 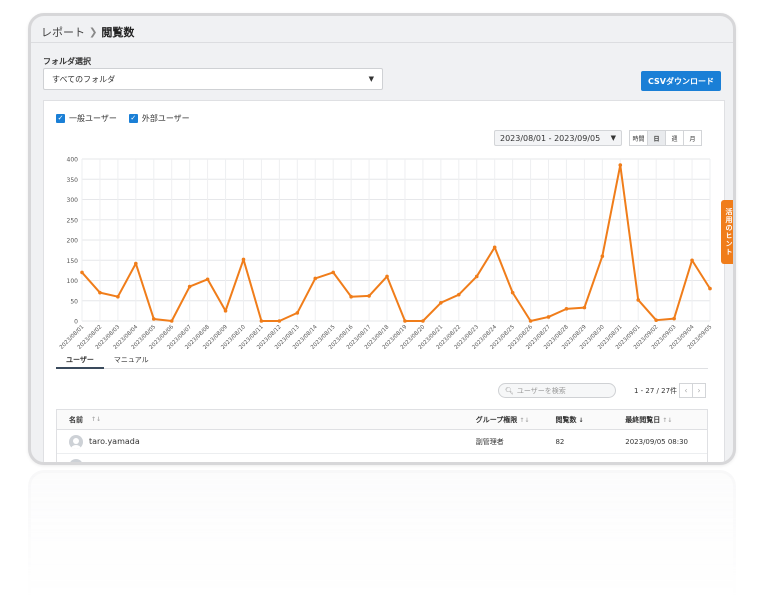 I want to click on granularity-toggle: 時間 日 週 月, so click(x=665, y=138).